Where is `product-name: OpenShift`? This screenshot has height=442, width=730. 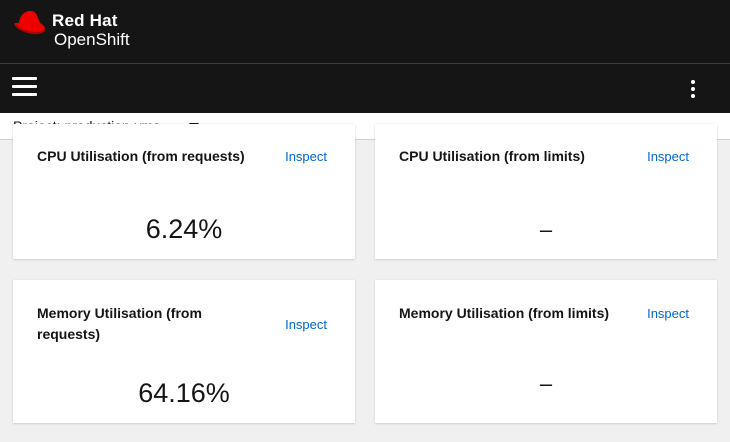 product-name: OpenShift is located at coordinates (92, 39).